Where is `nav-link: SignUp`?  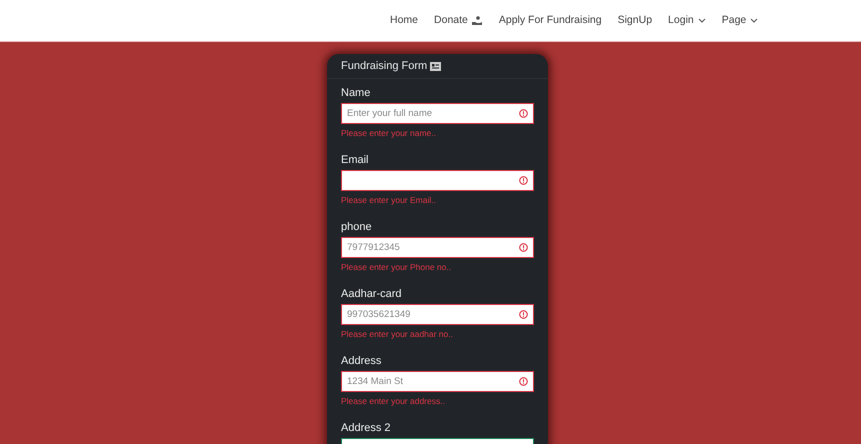 nav-link: SignUp is located at coordinates (635, 20).